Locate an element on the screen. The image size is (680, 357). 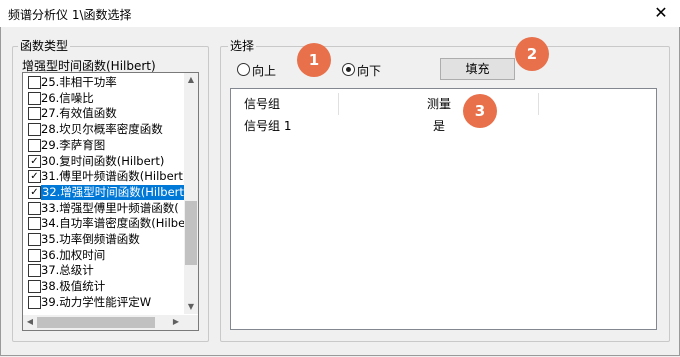
function-list-item: 35.功率倒频谱函数 is located at coordinates (104, 239).